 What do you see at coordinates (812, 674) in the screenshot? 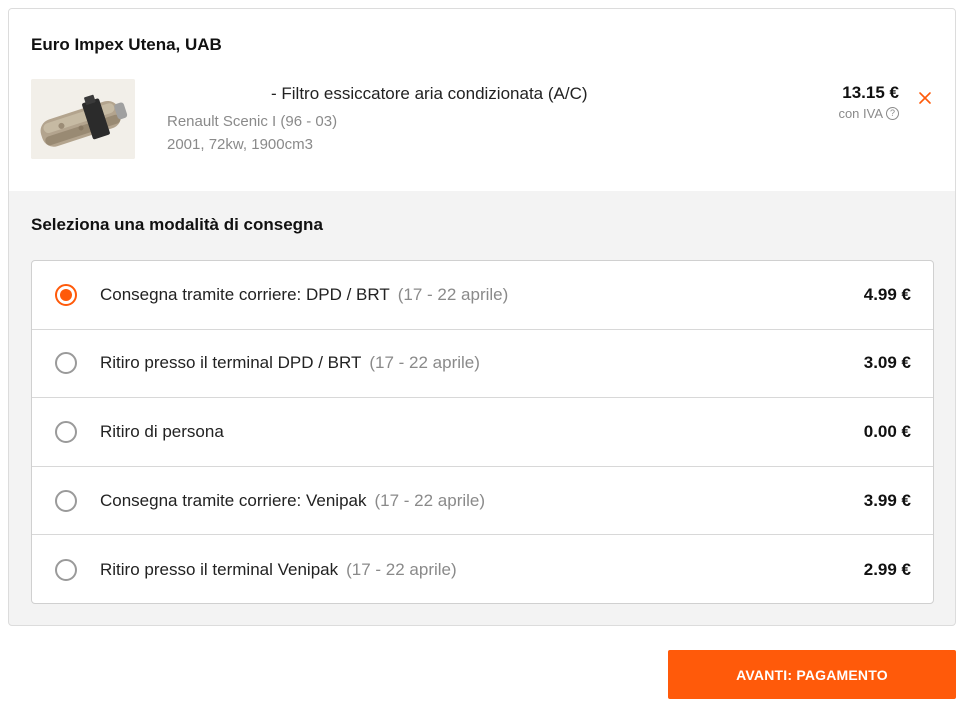
I see `next-payment-button: AVANTI: PAGAMENTO` at bounding box center [812, 674].